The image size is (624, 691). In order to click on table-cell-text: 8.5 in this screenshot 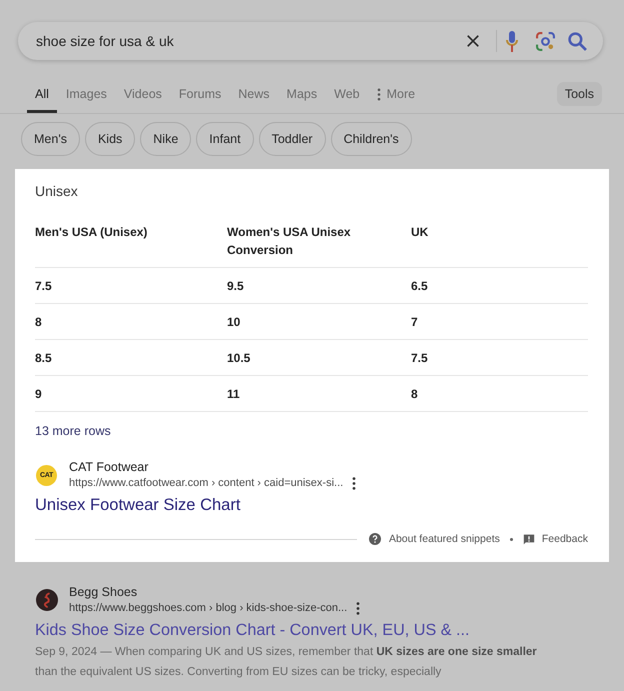, I will do `click(44, 357)`.